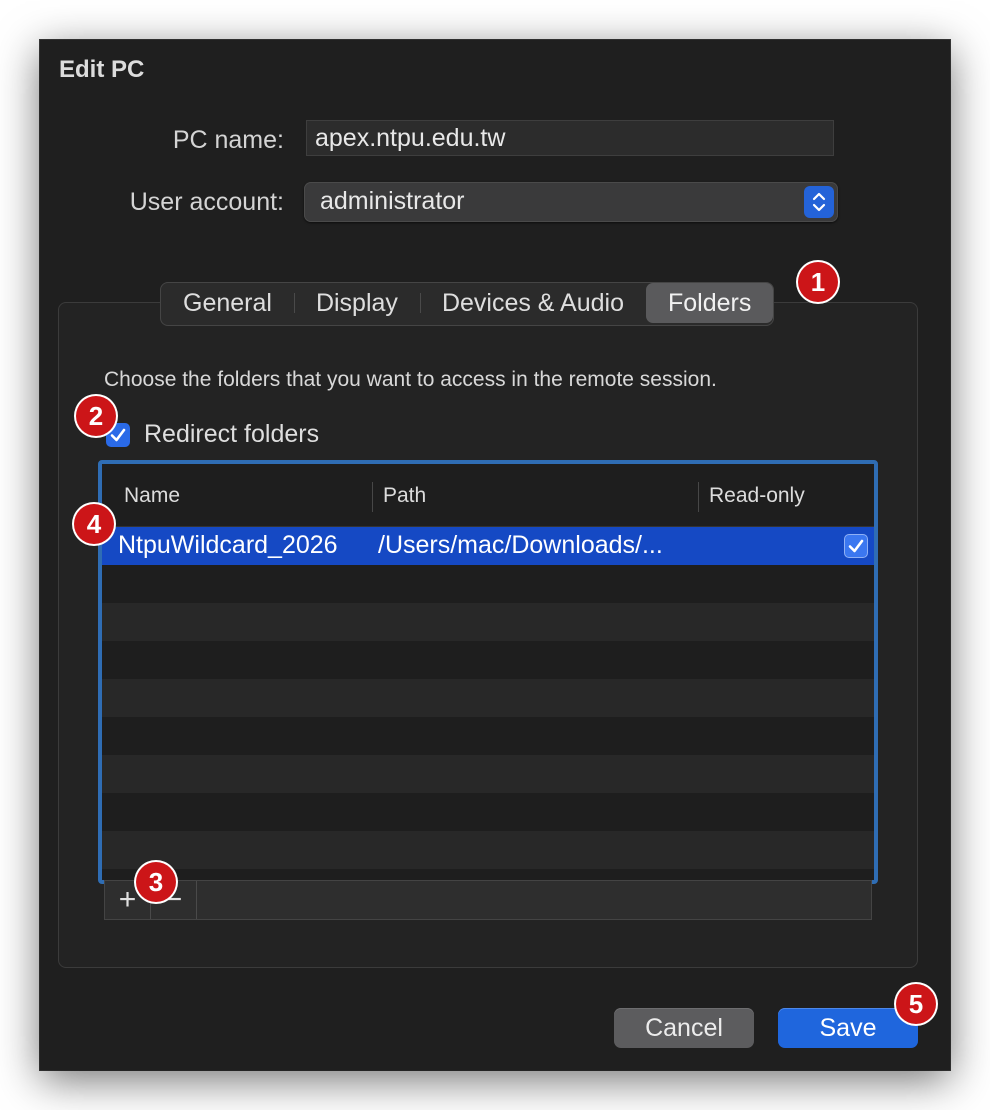 The image size is (990, 1110). Describe the element at coordinates (96, 416) in the screenshot. I see `annotation-badge-2: 2` at that location.